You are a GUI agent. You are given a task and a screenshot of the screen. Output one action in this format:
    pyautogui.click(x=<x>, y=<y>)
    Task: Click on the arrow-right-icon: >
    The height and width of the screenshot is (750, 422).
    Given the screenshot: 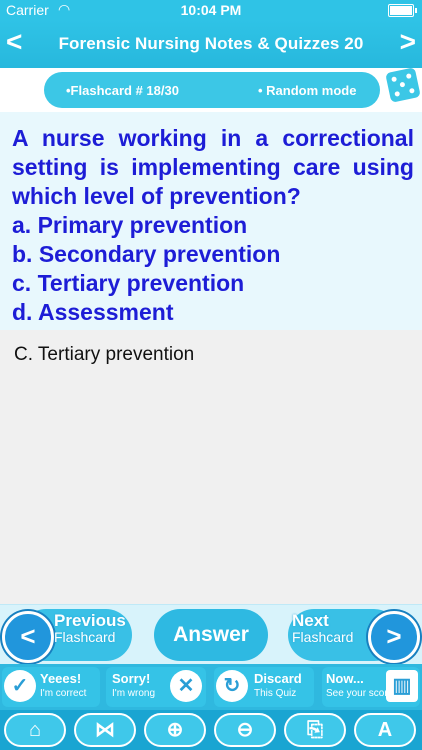 What is the action you would take?
    pyautogui.click(x=394, y=637)
    